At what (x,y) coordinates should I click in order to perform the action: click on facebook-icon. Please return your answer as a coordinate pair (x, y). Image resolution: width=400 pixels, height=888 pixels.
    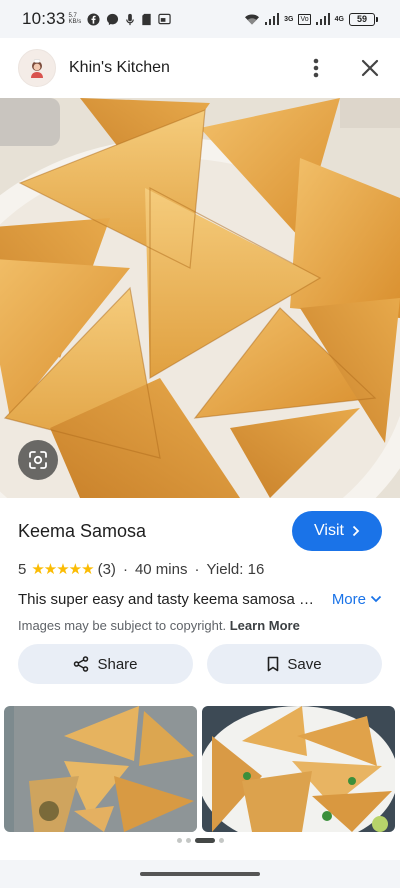
    Looking at the image, I should click on (93, 19).